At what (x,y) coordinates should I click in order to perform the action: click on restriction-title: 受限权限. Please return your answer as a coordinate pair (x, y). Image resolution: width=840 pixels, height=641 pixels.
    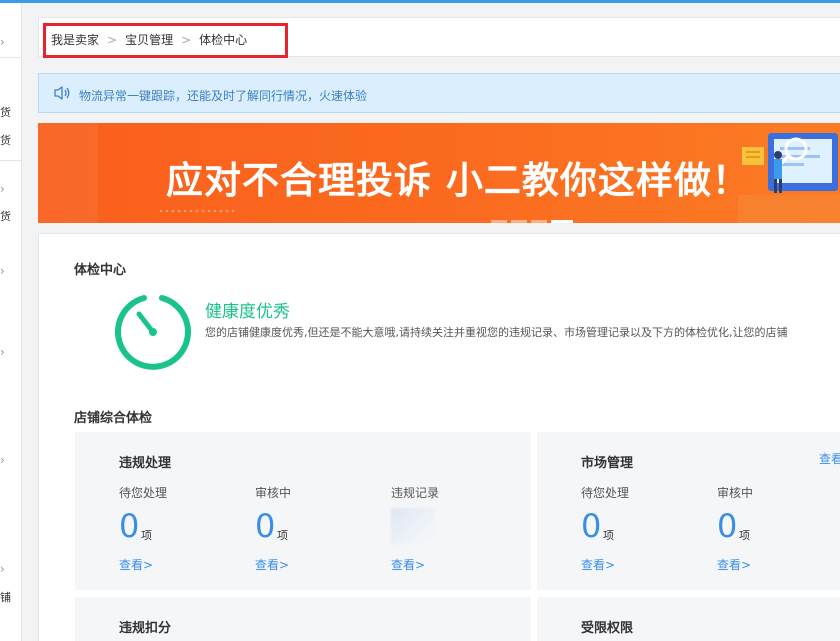
    Looking at the image, I should click on (607, 628).